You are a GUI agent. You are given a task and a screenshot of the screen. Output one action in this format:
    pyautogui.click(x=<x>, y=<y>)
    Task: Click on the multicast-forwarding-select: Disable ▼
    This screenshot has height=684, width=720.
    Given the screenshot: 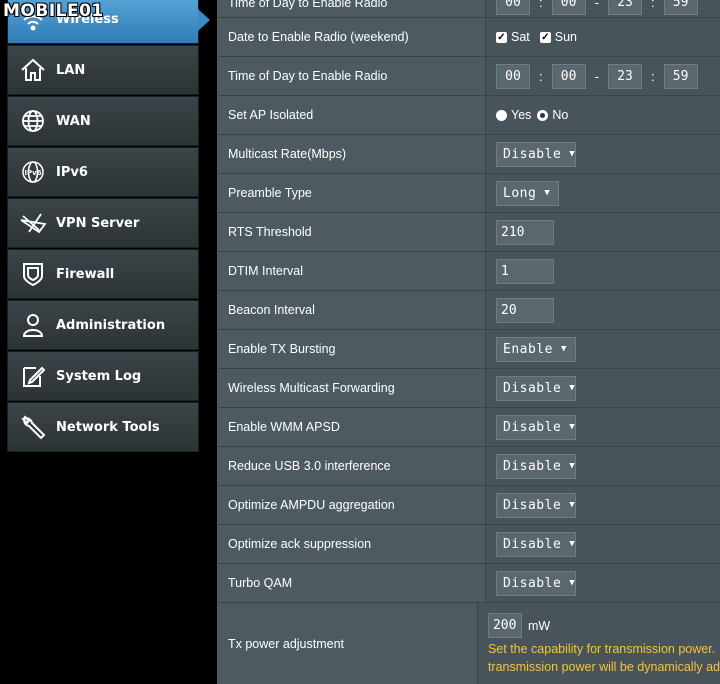 What is the action you would take?
    pyautogui.click(x=536, y=388)
    